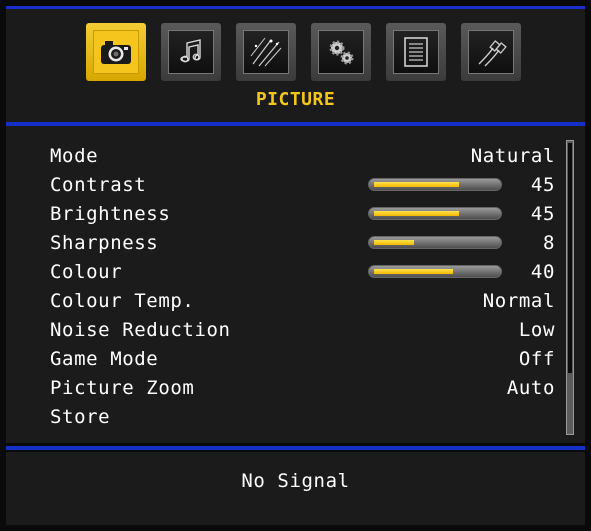  I want to click on setting-label: Noise Reduction, so click(140, 329).